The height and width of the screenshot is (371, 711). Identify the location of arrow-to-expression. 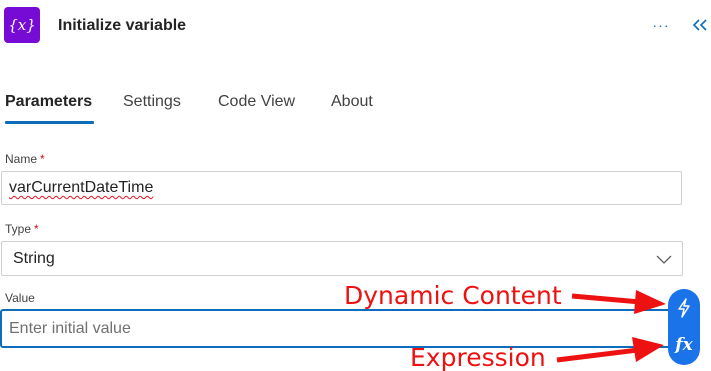
(610, 350).